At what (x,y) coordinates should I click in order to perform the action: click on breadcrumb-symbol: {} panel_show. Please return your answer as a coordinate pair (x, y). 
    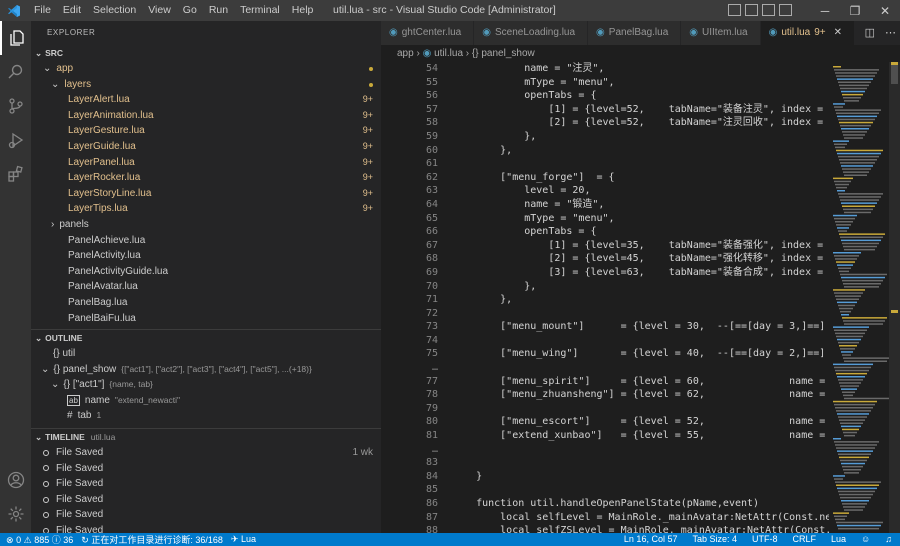
    Looking at the image, I should click on (503, 53).